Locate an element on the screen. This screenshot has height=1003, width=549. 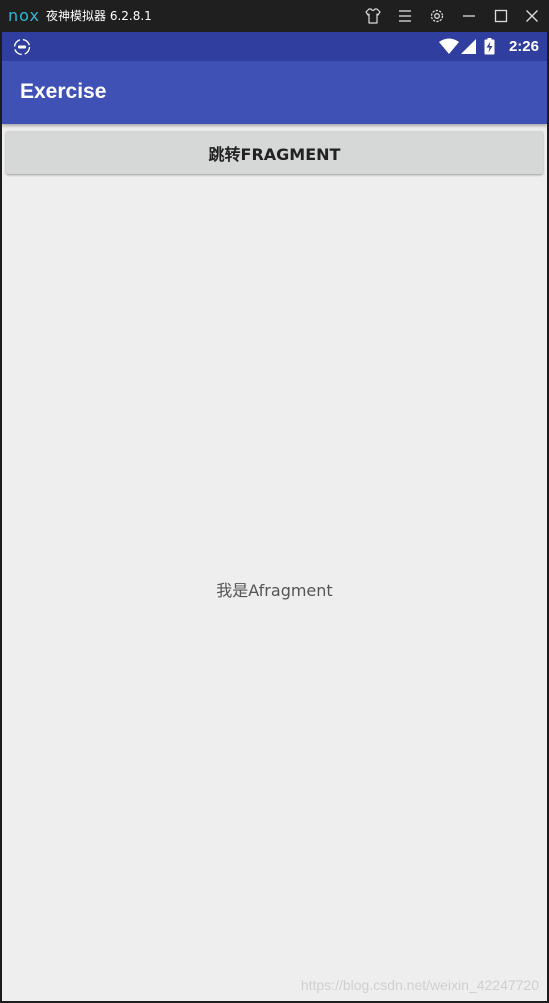
emulator-title-bar: nox 夜神模拟器 6.2.8.1 is located at coordinates (274, 16).